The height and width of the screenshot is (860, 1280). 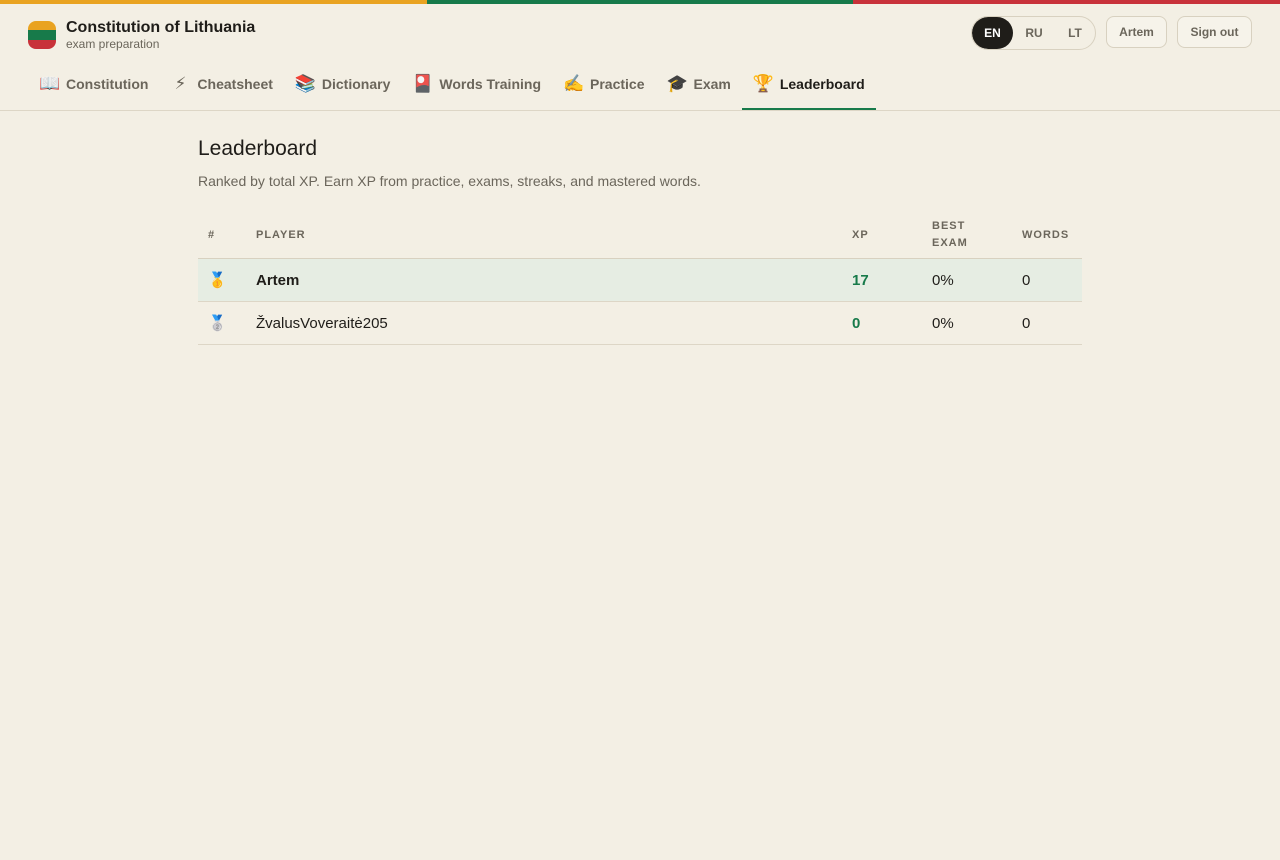 What do you see at coordinates (113, 44) in the screenshot?
I see `app-subtitle: exam preparation` at bounding box center [113, 44].